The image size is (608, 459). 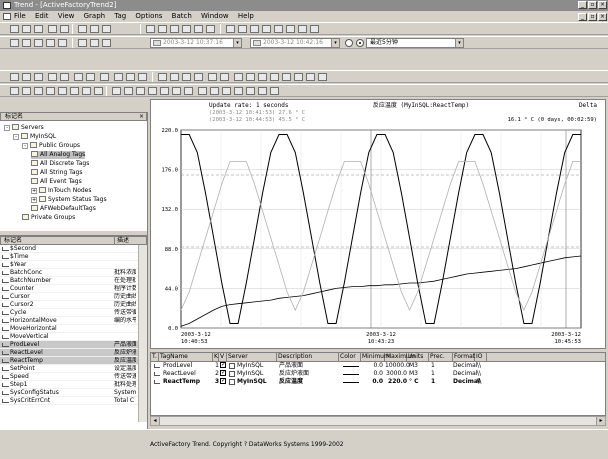 What do you see at coordinates (61, 191) in the screenshot?
I see `tree-item: + InTouch Nodes` at bounding box center [61, 191].